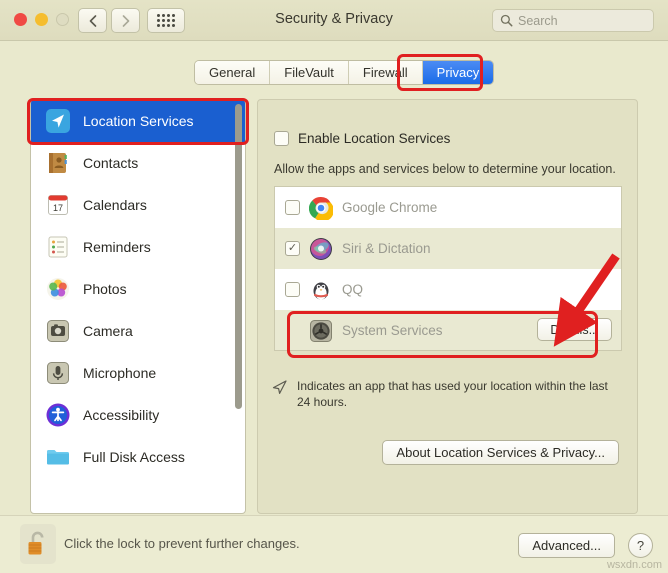 Image resolution: width=668 pixels, height=573 pixels. Describe the element at coordinates (111, 163) in the screenshot. I see `sidebar-label: Contacts` at that location.